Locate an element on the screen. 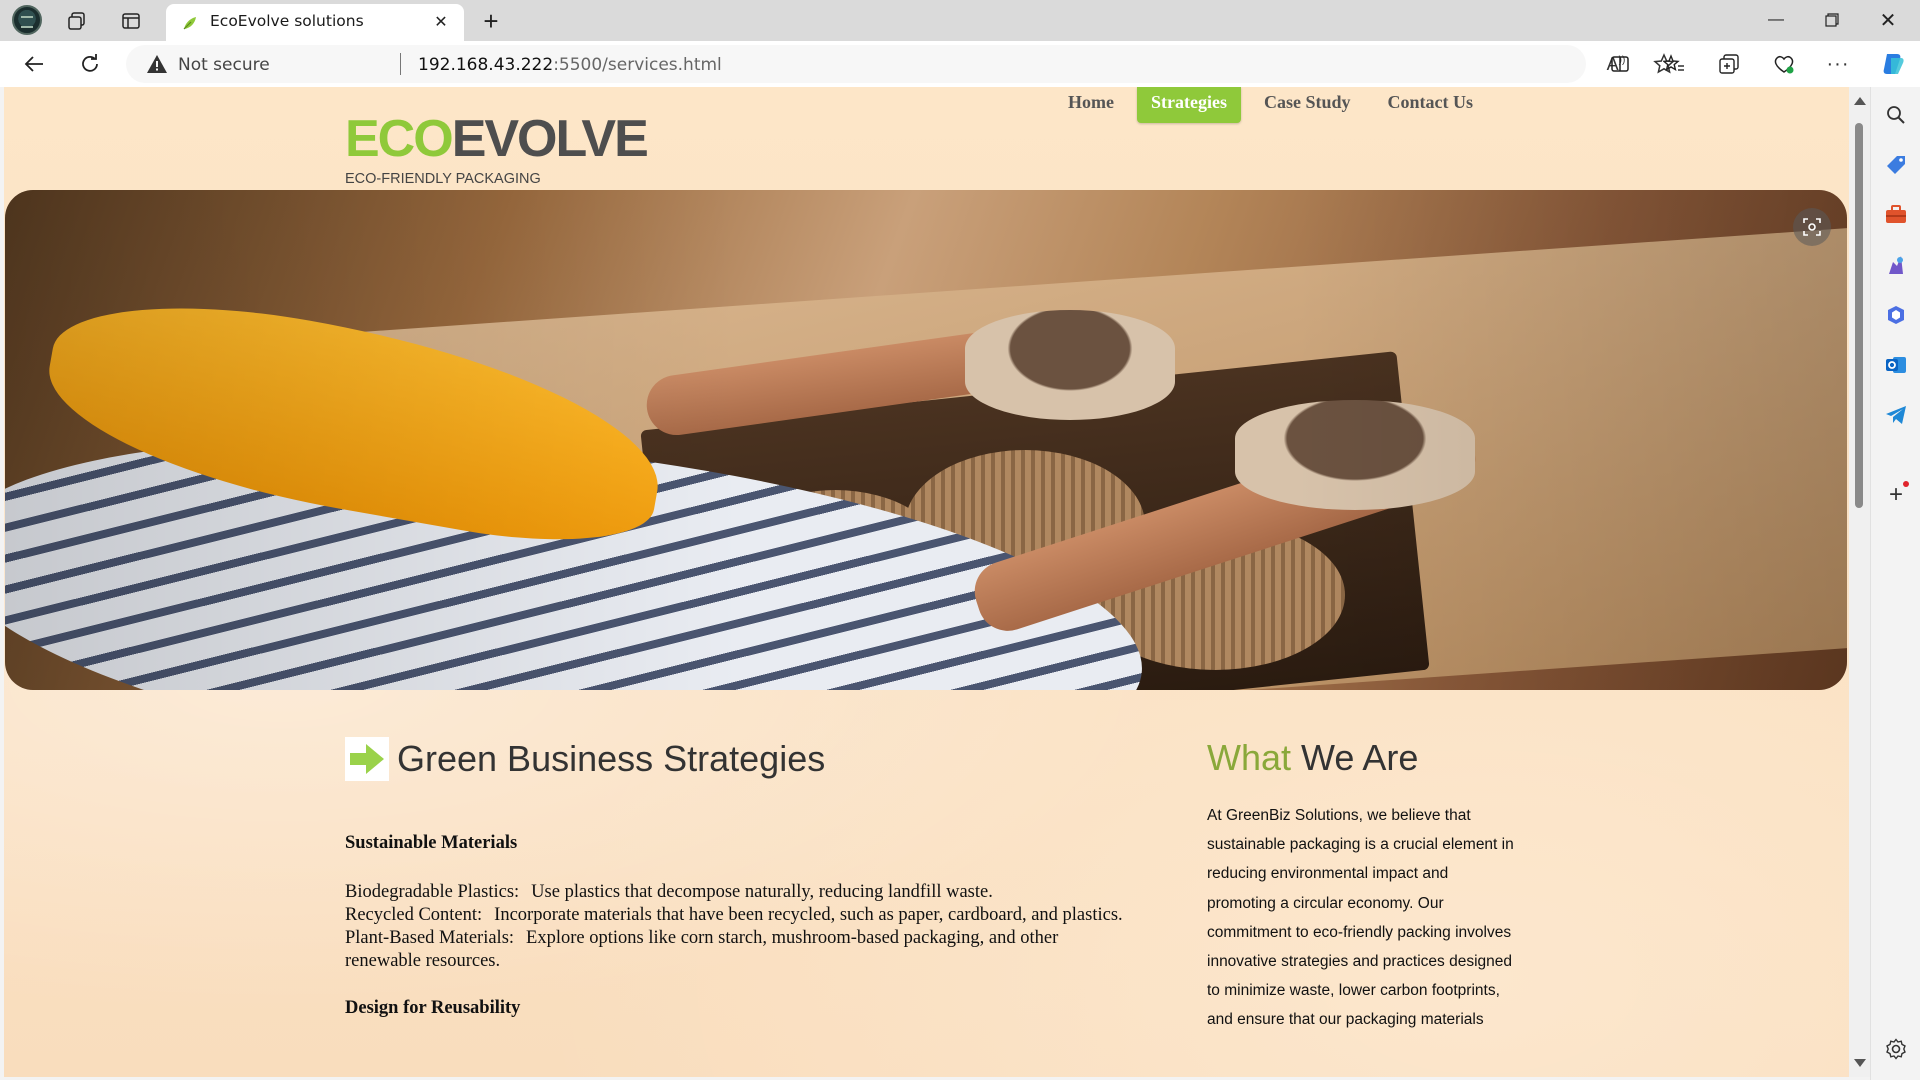 The height and width of the screenshot is (1080, 1920). heading-rest: We Are is located at coordinates (1355, 757).